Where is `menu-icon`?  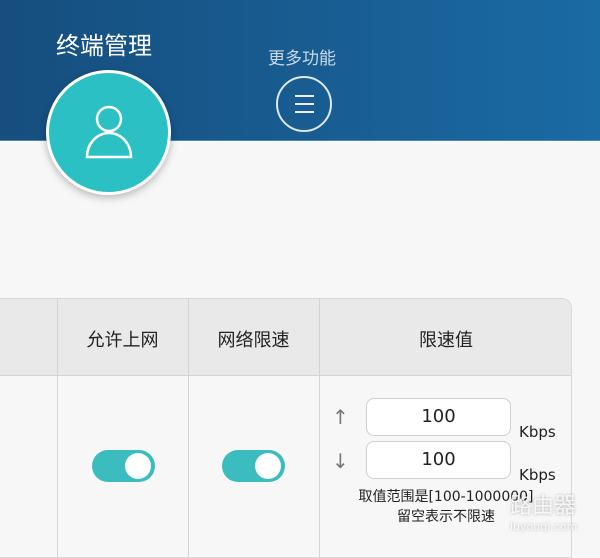
menu-icon is located at coordinates (304, 96).